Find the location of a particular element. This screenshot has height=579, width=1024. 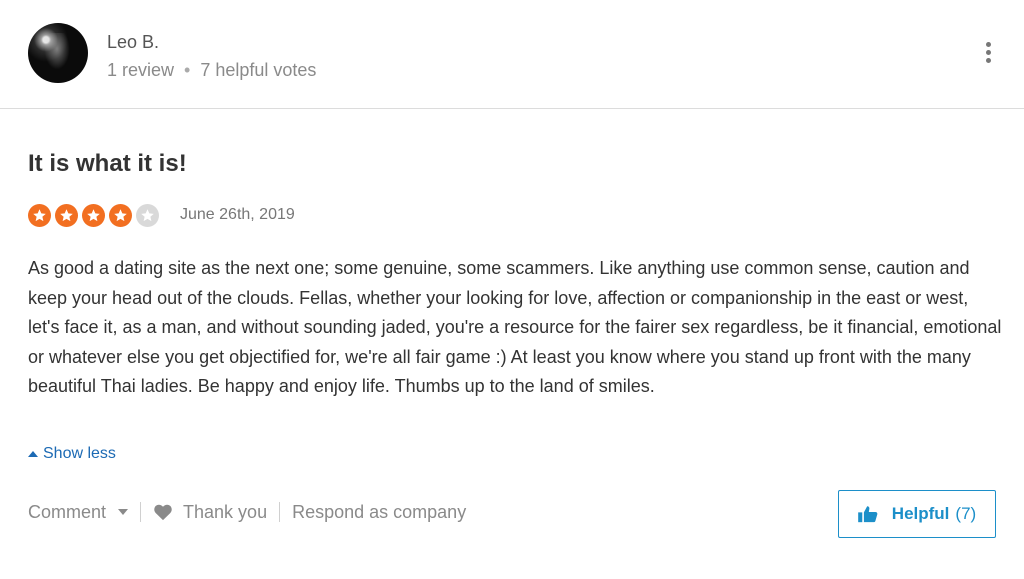

more-vertical-icon is located at coordinates (988, 54).